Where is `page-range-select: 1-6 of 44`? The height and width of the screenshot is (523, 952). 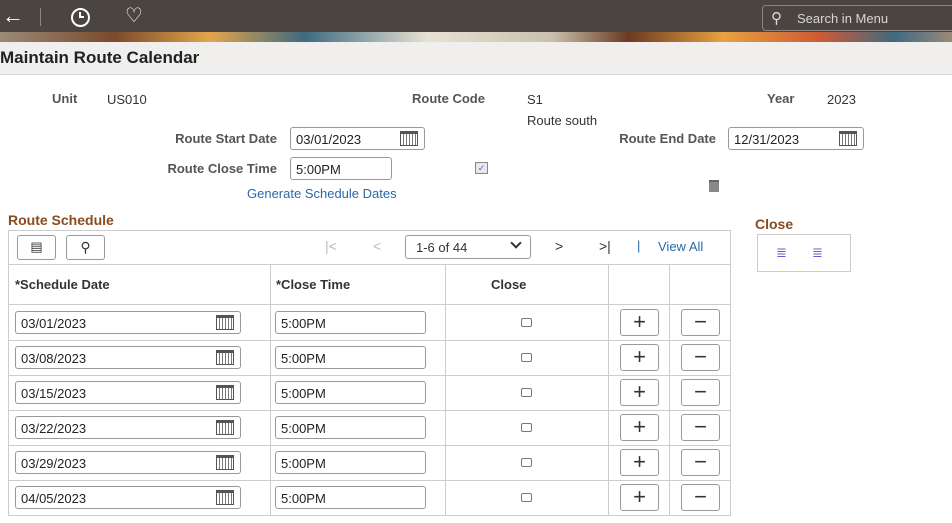
page-range-select: 1-6 of 44 is located at coordinates (468, 247).